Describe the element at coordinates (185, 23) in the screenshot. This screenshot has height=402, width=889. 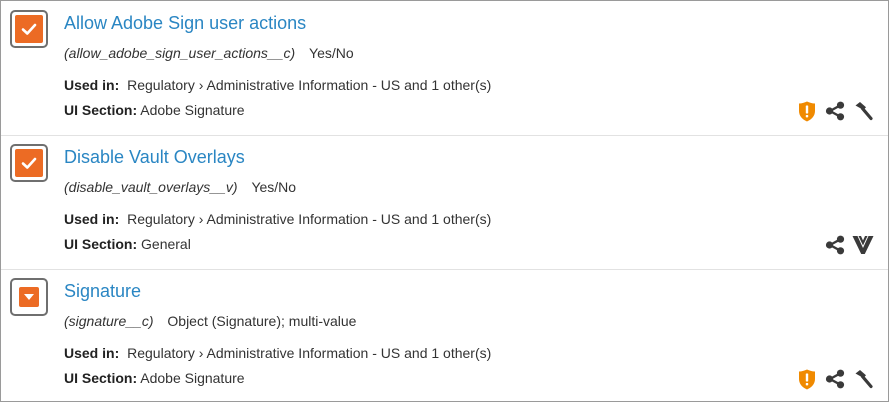
I see `field-label: Allow Adobe Sign user actions` at that location.